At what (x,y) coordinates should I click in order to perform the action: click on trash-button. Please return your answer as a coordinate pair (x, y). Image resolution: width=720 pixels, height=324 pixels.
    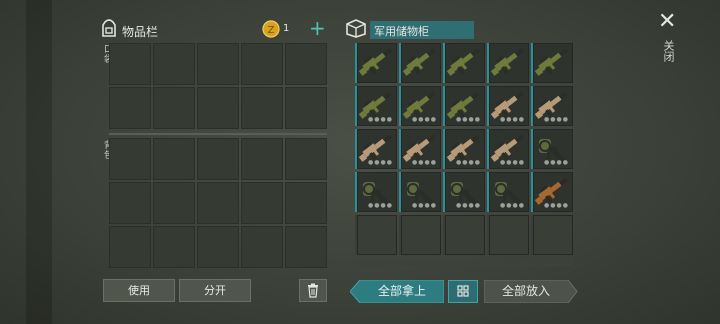
    Looking at the image, I should click on (313, 290).